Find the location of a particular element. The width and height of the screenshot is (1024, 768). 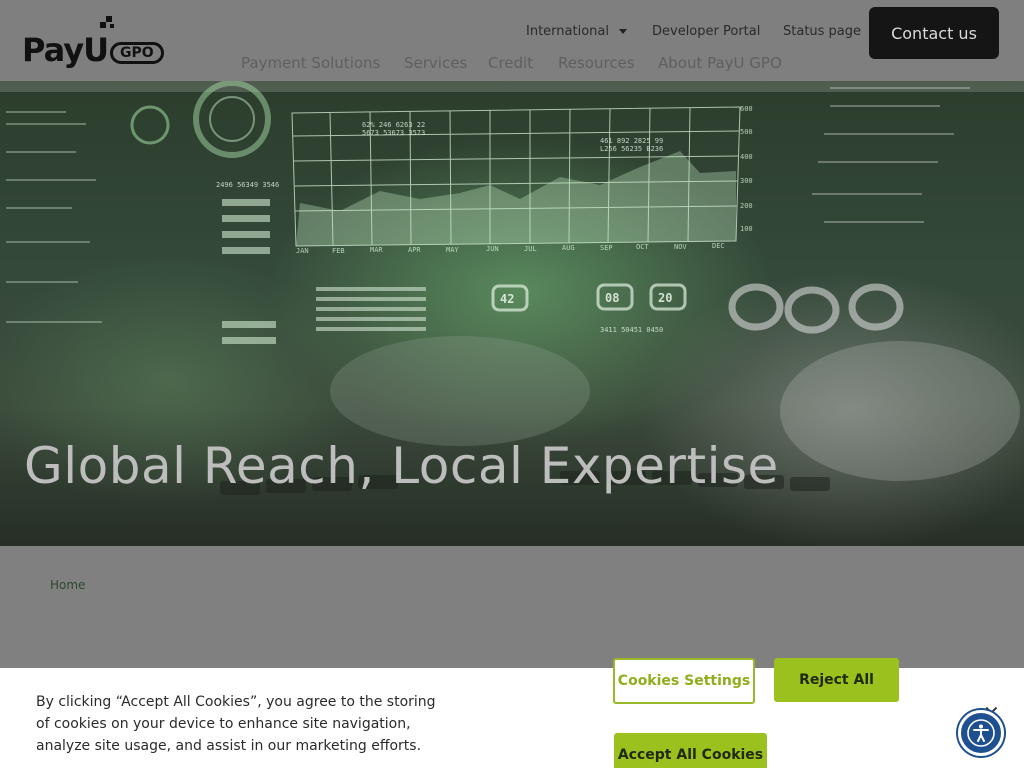

developer-portal-link: Developer Portal is located at coordinates (706, 31).